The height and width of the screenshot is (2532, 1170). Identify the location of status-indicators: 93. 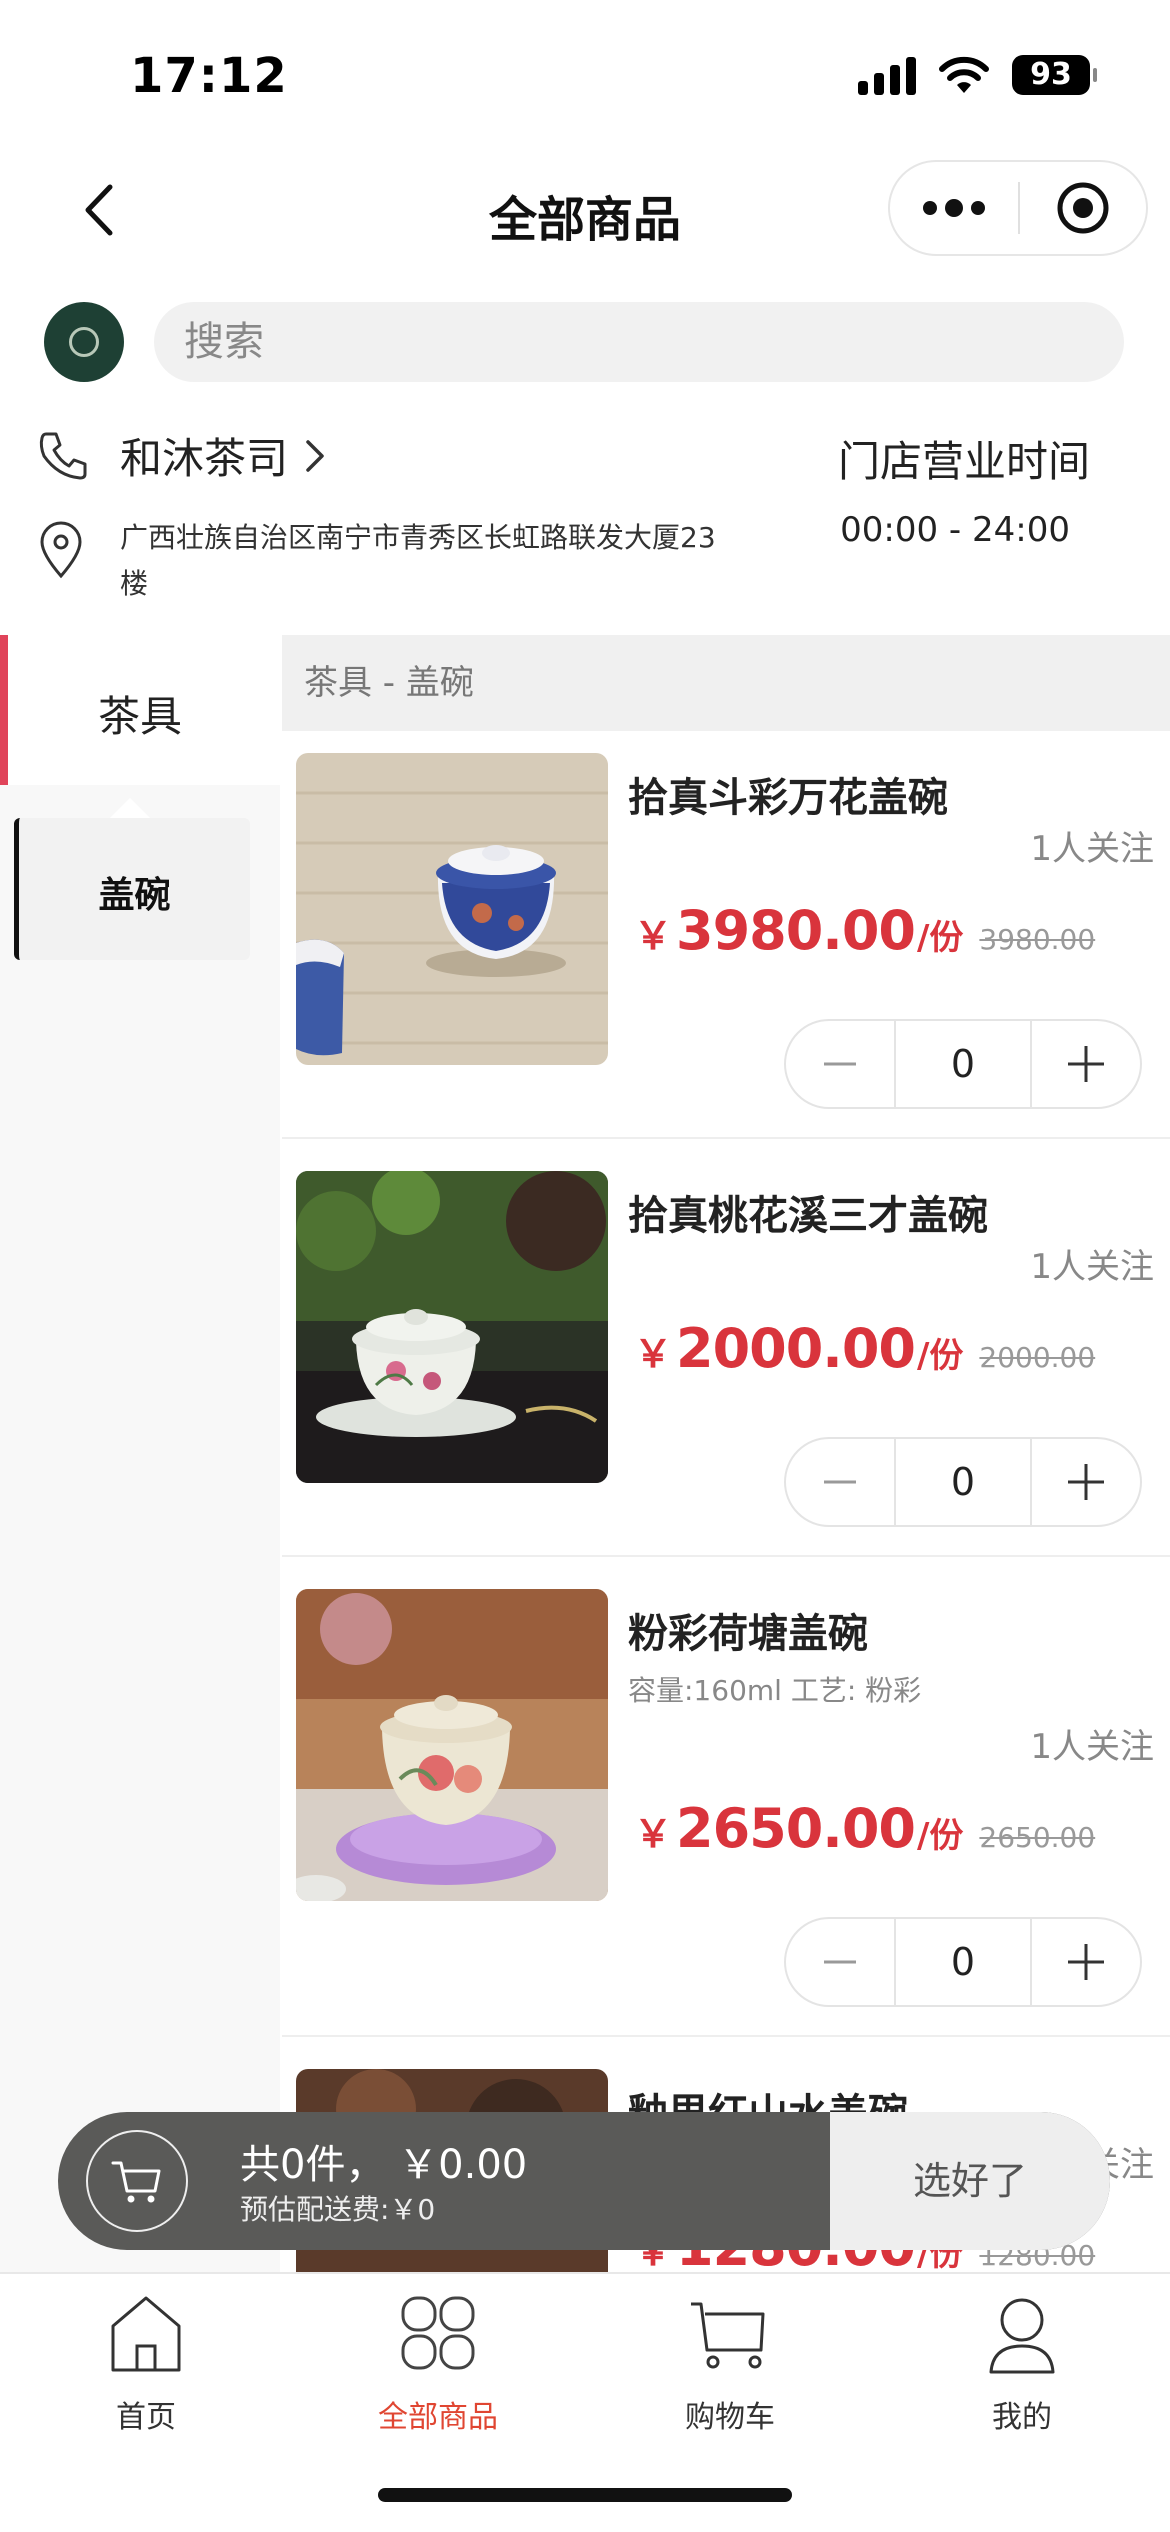
(977, 75).